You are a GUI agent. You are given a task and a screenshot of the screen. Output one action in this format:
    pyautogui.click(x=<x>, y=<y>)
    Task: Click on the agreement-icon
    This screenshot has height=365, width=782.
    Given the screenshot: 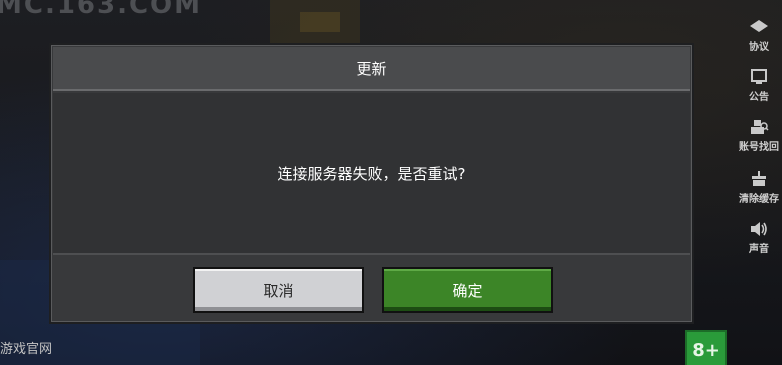 What is the action you would take?
    pyautogui.click(x=759, y=27)
    